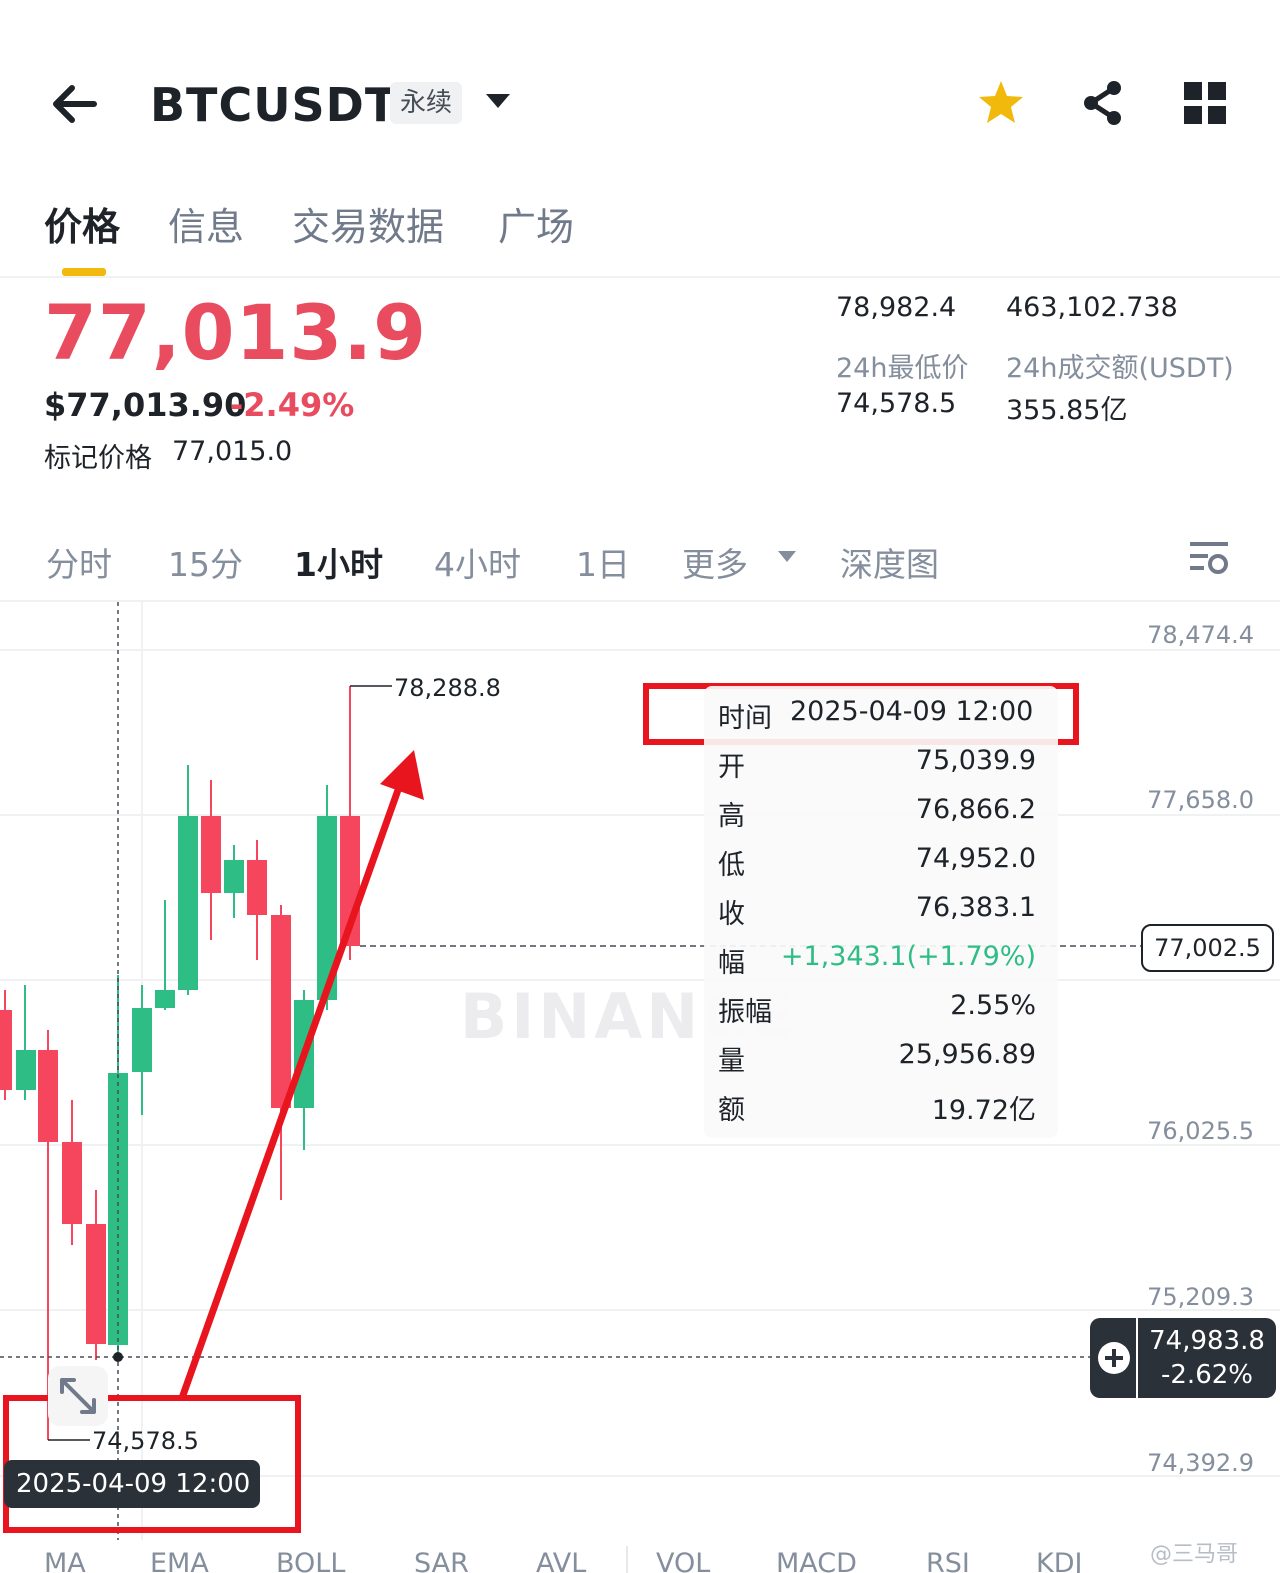  What do you see at coordinates (145, 1441) in the screenshot?
I see `min-price-label: 74,578.5` at bounding box center [145, 1441].